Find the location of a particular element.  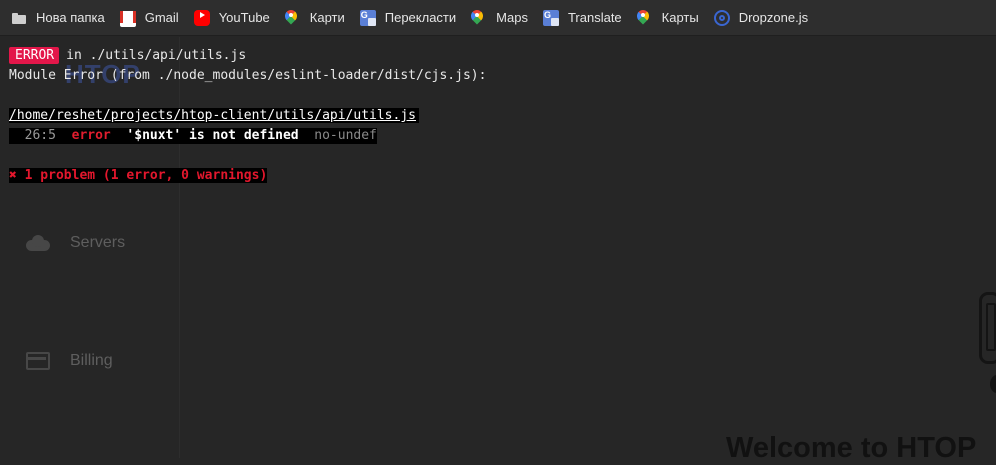

bookmark-label: Карти is located at coordinates (327, 17).